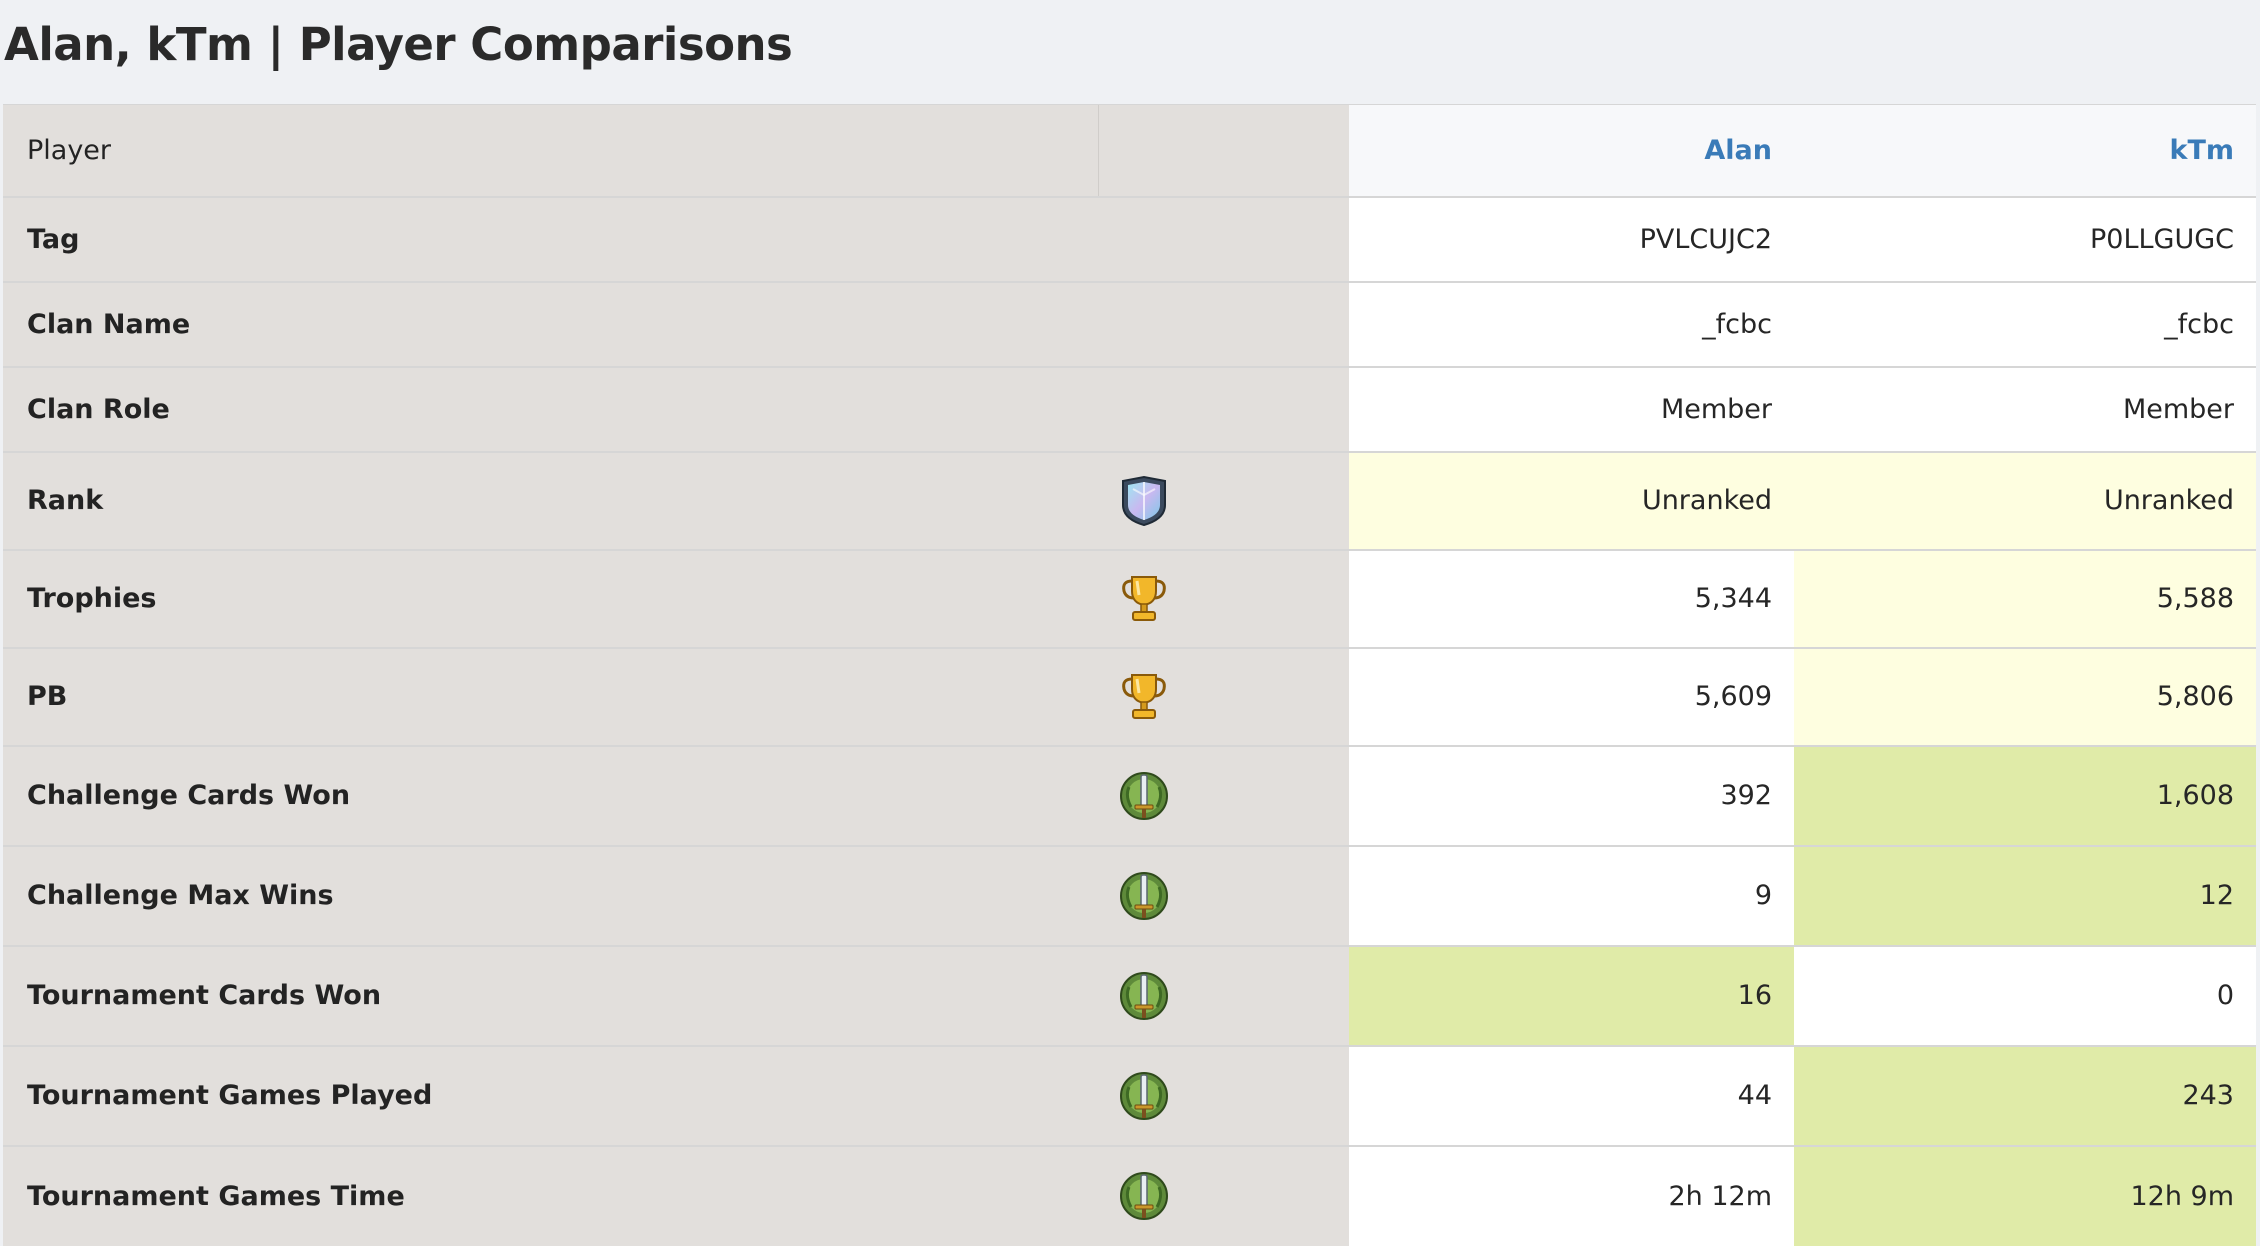 The height and width of the screenshot is (1246, 2260). What do you see at coordinates (1571, 895) in the screenshot?
I see `value-alan: 9` at bounding box center [1571, 895].